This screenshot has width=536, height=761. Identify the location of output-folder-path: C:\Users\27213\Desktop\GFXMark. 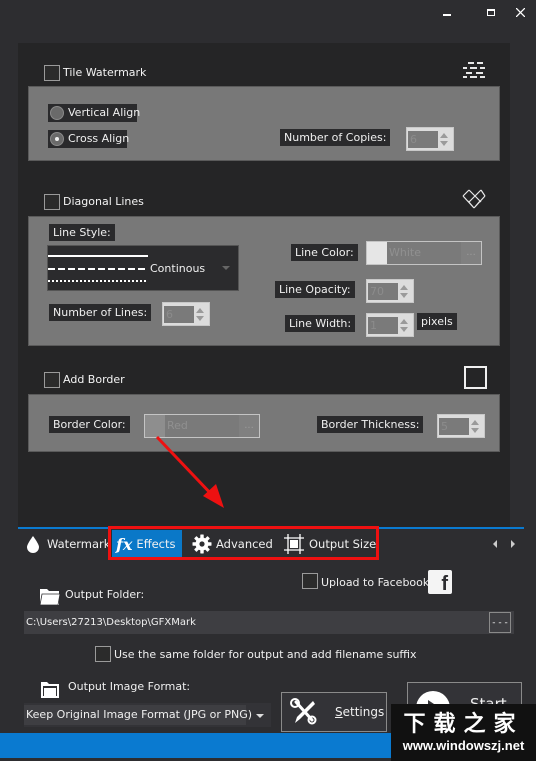
(269, 622).